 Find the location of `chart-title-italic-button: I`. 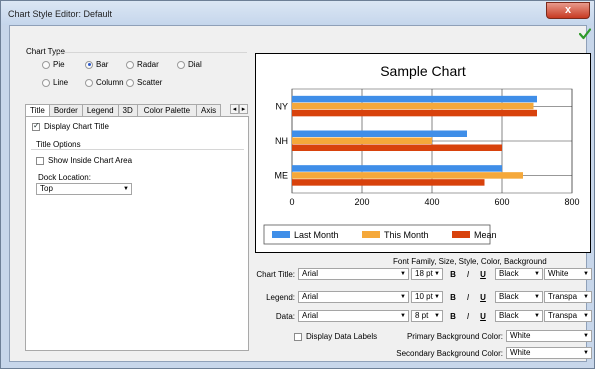

chart-title-italic-button: I is located at coordinates (468, 274).